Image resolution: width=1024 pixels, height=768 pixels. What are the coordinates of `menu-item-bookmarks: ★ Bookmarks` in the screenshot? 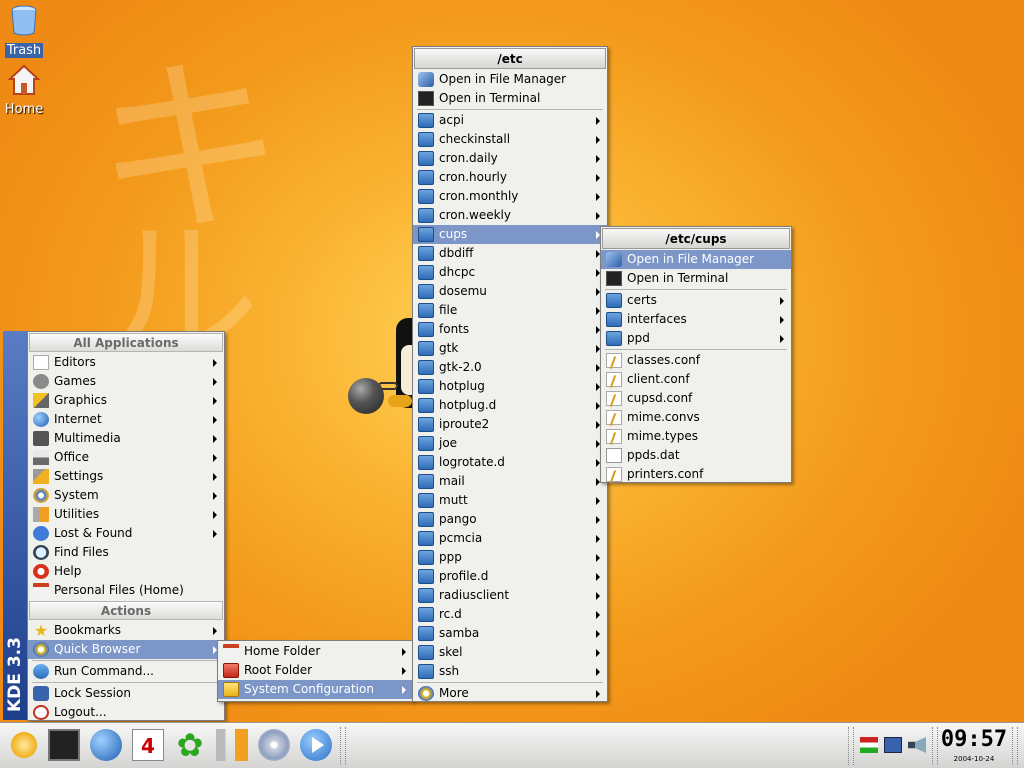 It's located at (126, 630).